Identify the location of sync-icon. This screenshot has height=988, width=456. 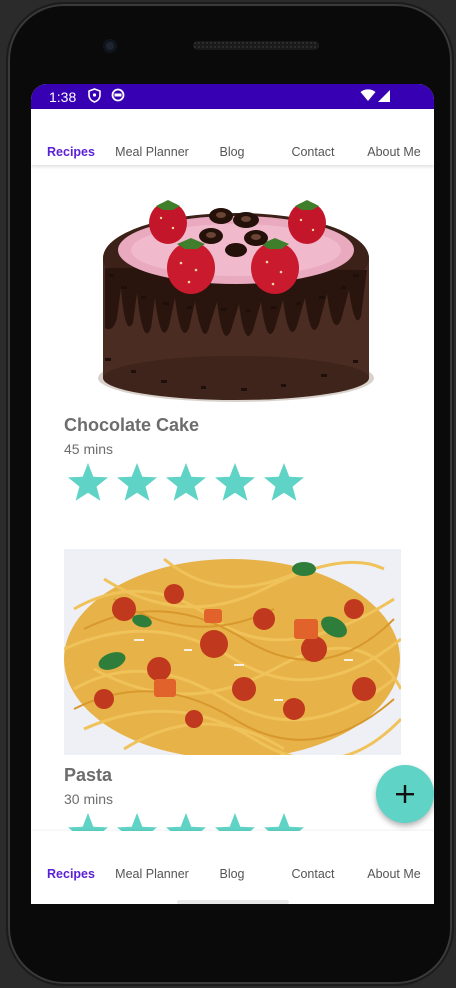
(118, 96).